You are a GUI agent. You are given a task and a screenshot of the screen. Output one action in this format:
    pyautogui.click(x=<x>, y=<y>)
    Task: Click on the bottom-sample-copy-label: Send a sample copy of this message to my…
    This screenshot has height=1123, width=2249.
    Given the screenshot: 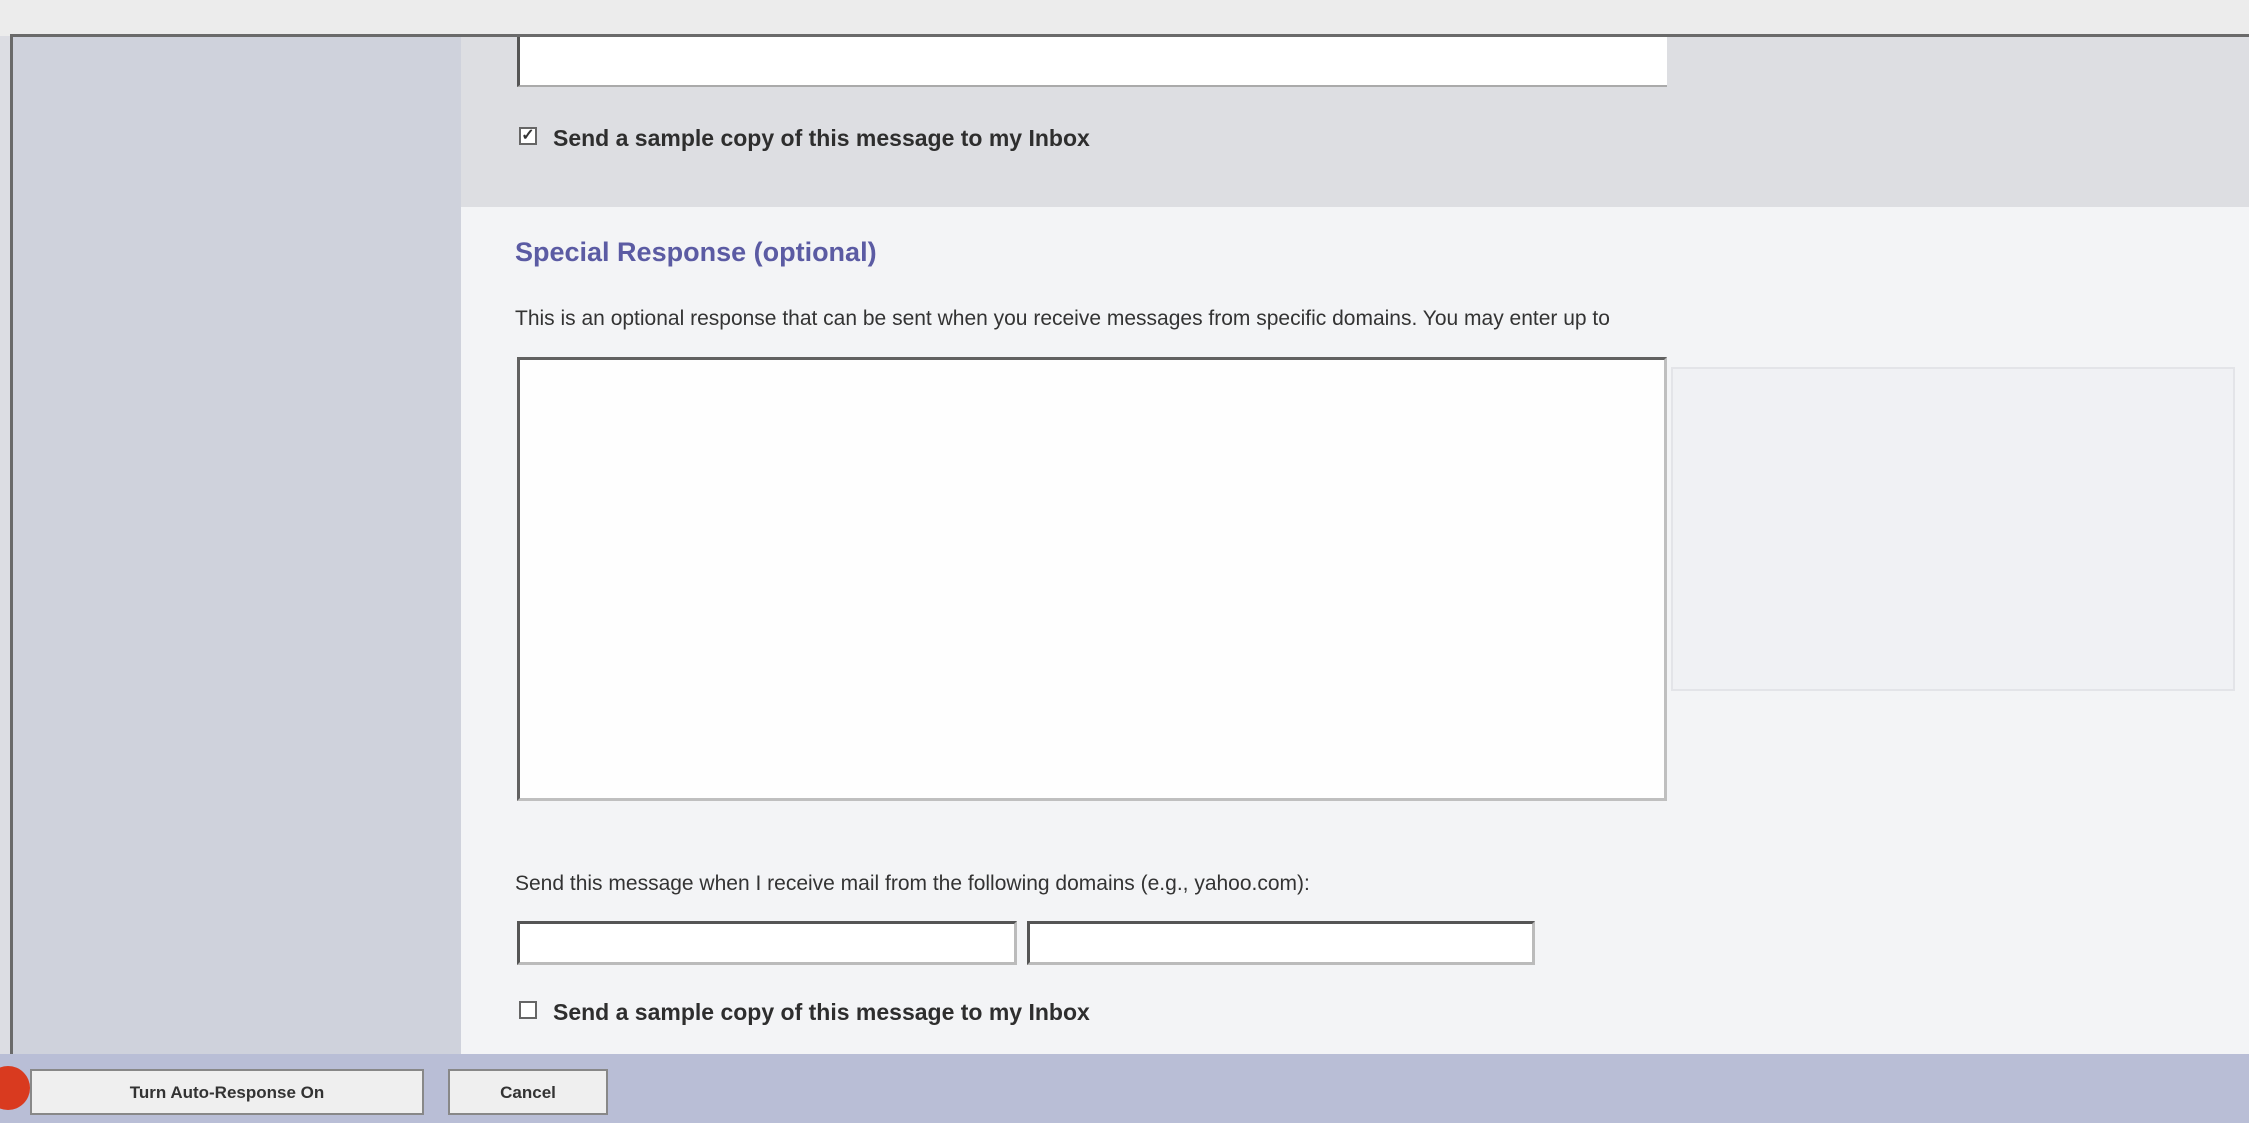 What is the action you would take?
    pyautogui.click(x=821, y=1012)
    